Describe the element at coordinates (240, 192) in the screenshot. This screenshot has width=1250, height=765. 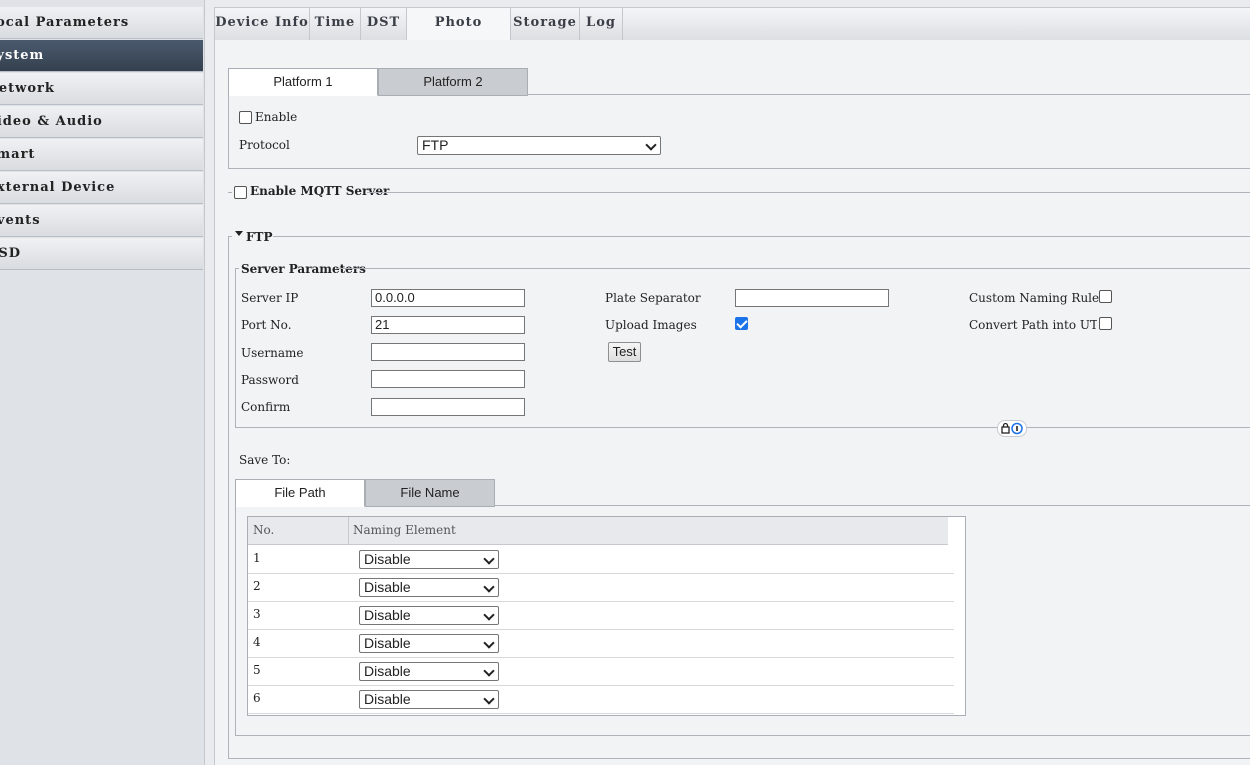
I see `mqtt-checkbox` at that location.